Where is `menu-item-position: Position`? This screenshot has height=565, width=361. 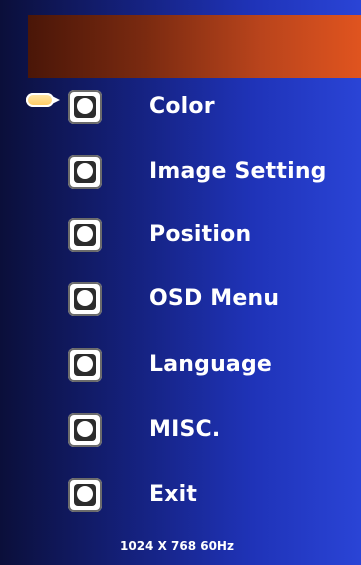
menu-item-position: Position is located at coordinates (180, 236).